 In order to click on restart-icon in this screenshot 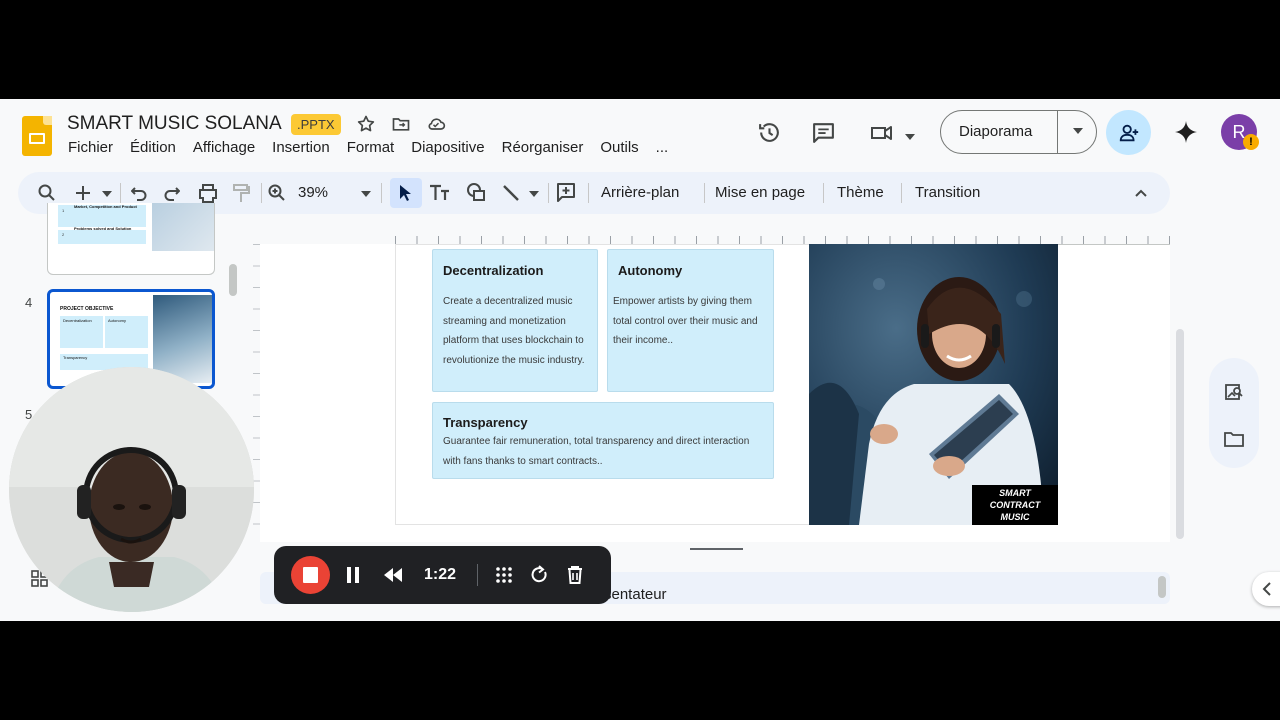, I will do `click(540, 578)`.